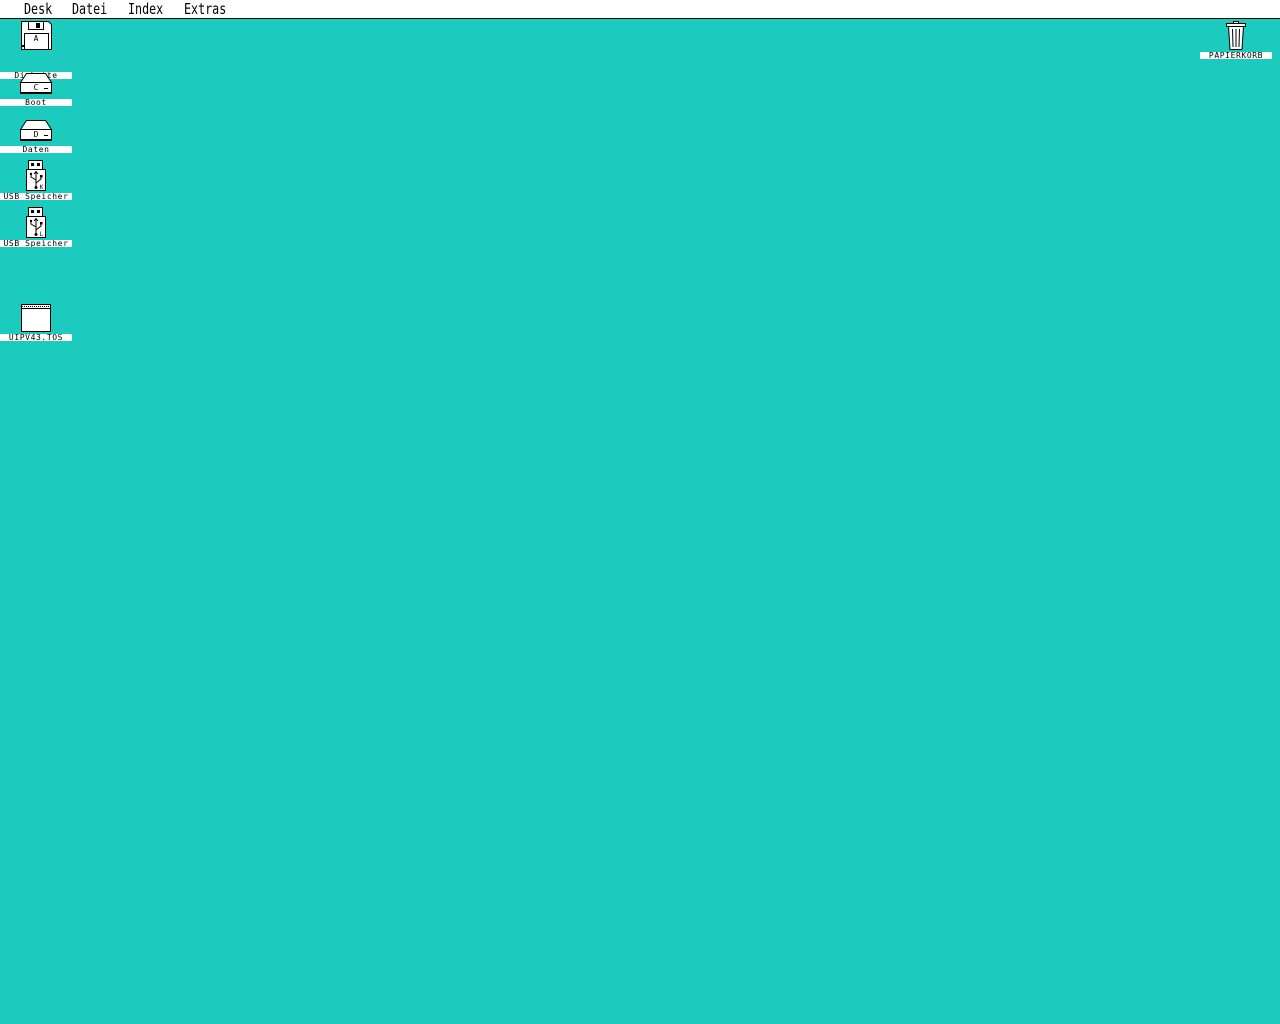 The height and width of the screenshot is (1024, 1280). What do you see at coordinates (89, 9) in the screenshot?
I see `menu-datei: Datei` at bounding box center [89, 9].